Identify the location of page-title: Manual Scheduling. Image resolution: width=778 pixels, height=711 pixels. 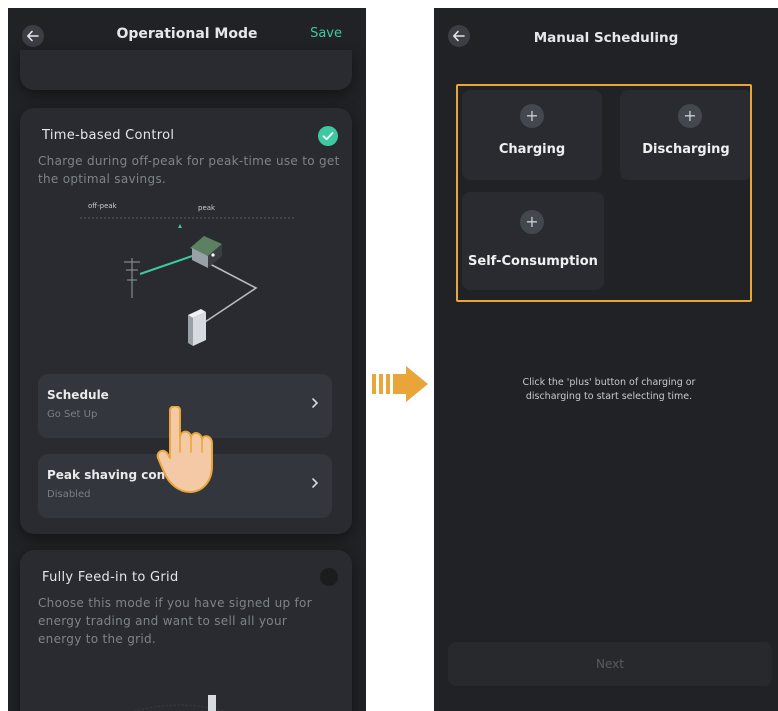
(606, 38).